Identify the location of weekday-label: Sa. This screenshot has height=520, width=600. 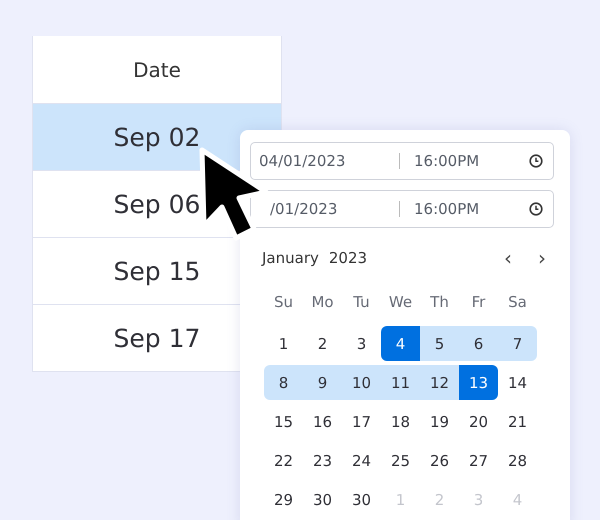
(517, 302).